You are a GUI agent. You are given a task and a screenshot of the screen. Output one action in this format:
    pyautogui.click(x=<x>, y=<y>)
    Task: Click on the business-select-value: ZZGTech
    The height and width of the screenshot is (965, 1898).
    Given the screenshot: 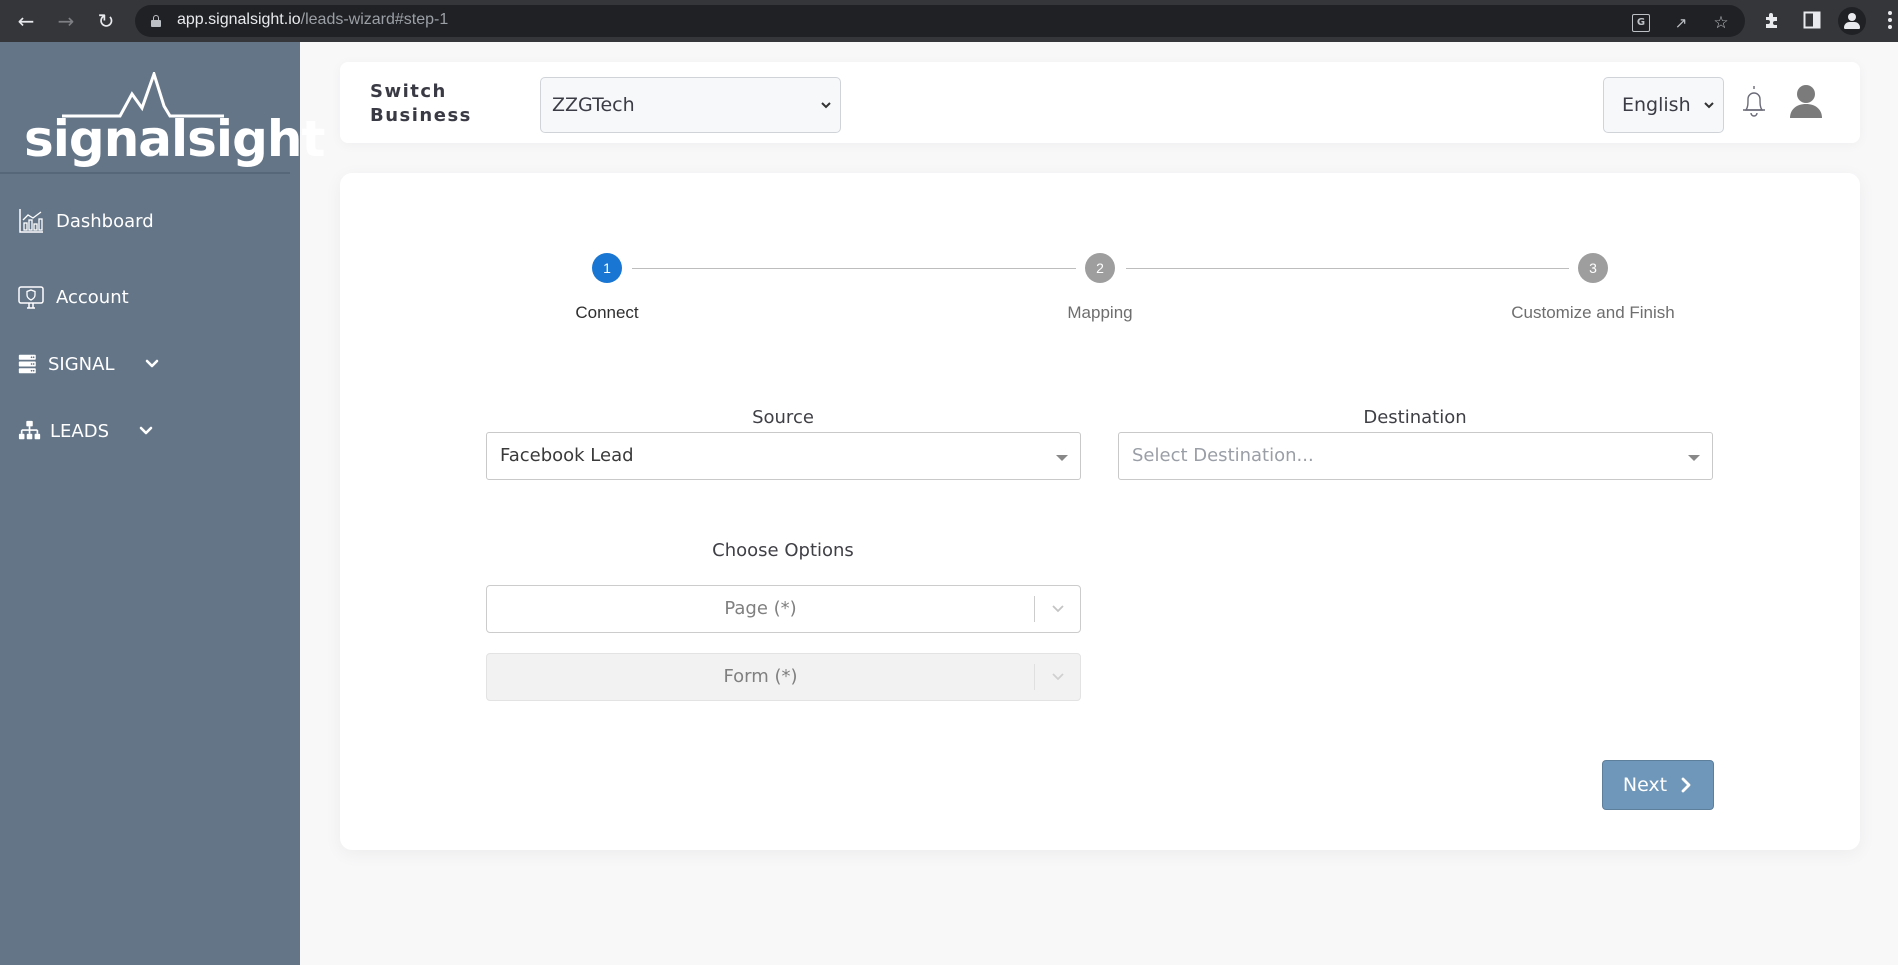 What is the action you would take?
    pyautogui.click(x=593, y=105)
    